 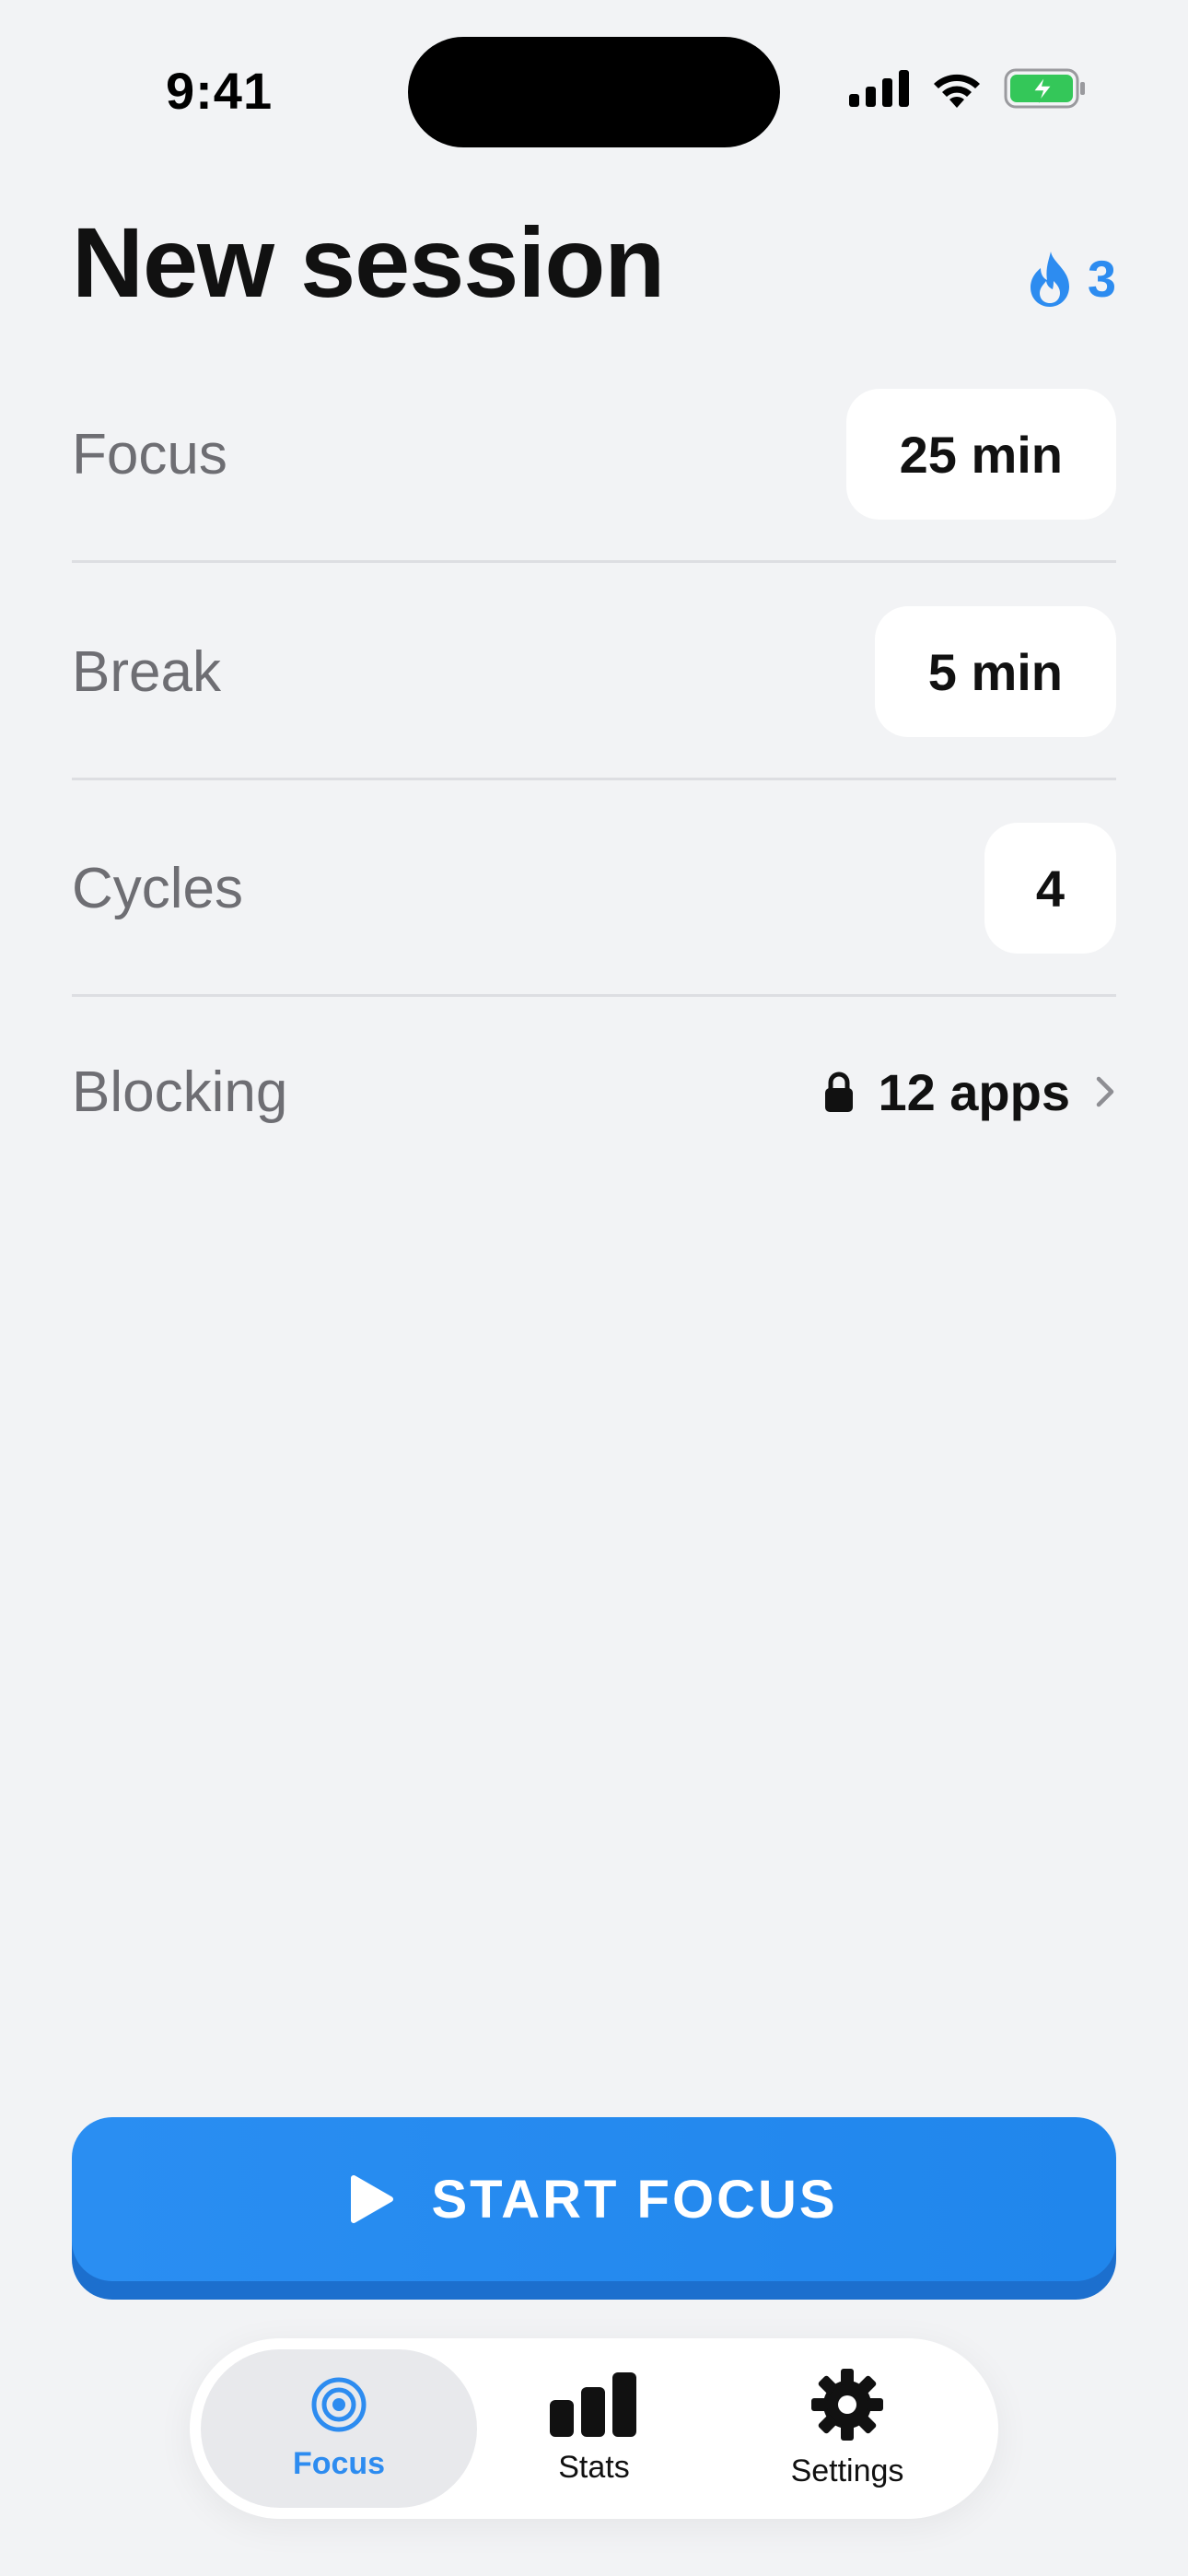 What do you see at coordinates (1044, 88) in the screenshot?
I see `battery-charging-icon` at bounding box center [1044, 88].